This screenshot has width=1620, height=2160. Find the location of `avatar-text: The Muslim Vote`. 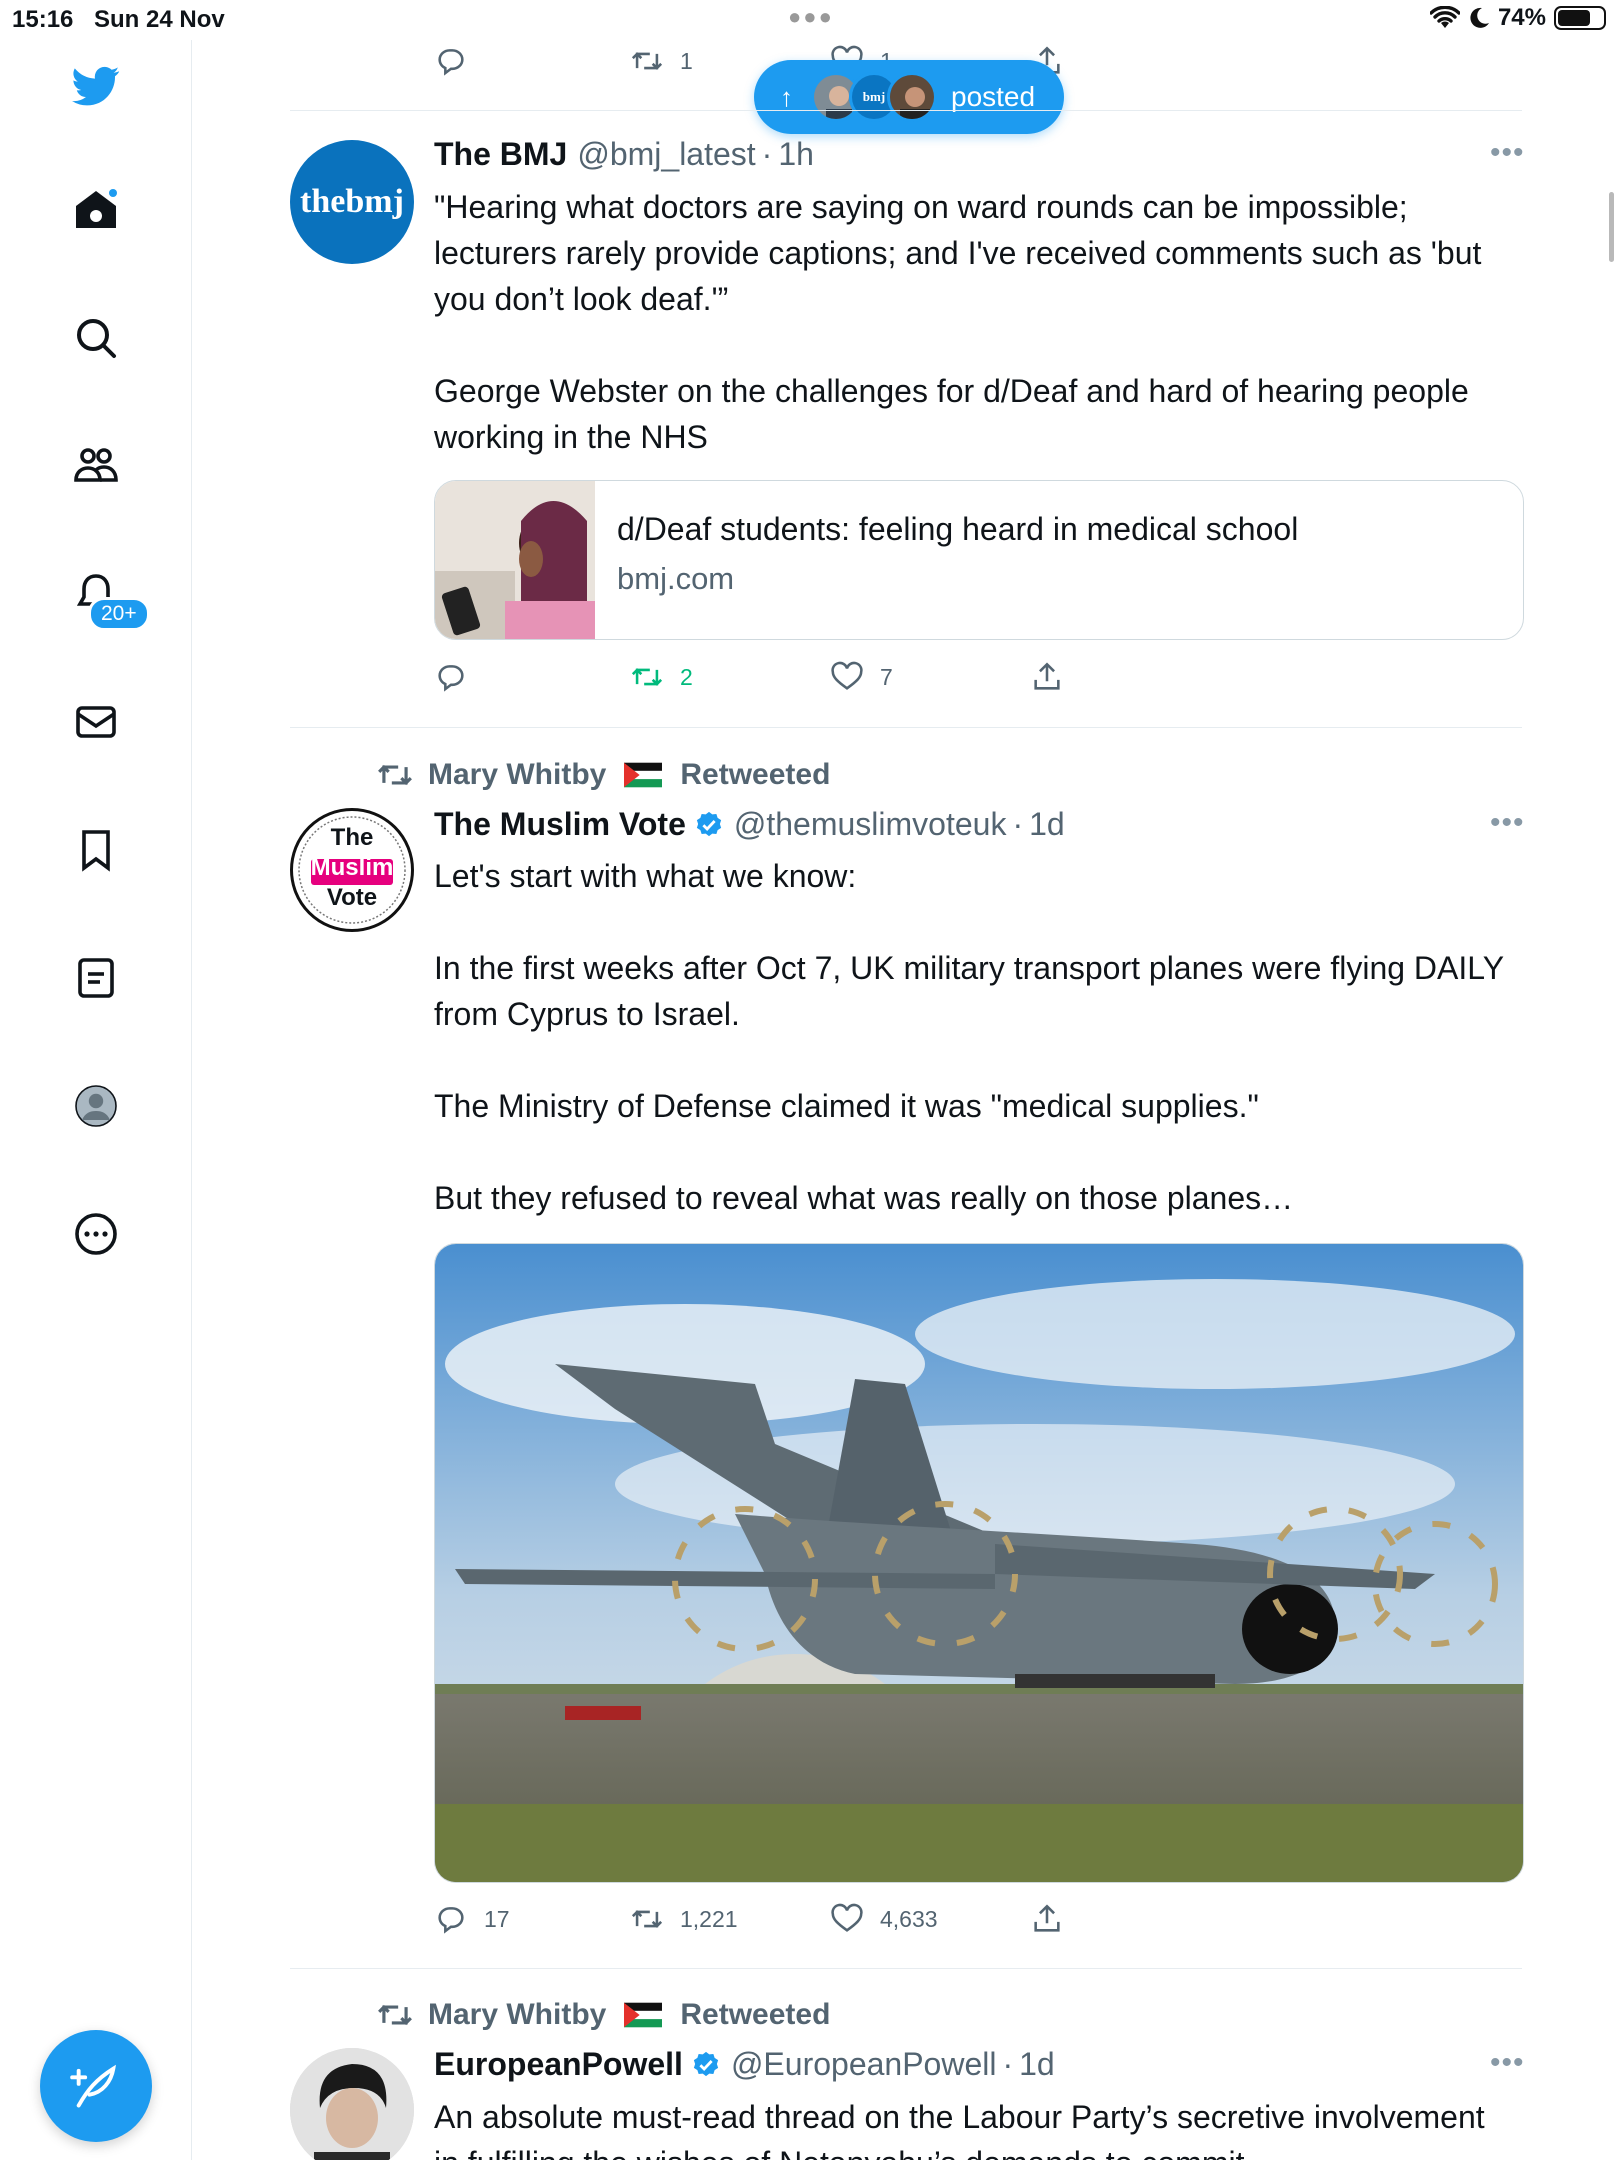

avatar-text: The Muslim Vote is located at coordinates (352, 868).